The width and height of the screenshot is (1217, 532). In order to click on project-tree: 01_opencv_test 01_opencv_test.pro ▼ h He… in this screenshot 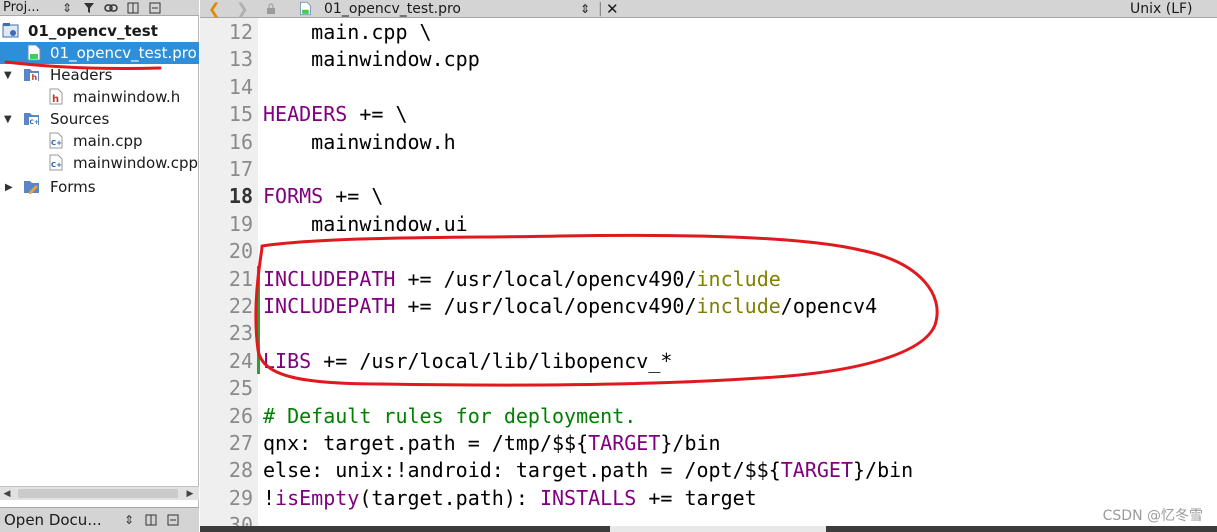, I will do `click(99, 251)`.